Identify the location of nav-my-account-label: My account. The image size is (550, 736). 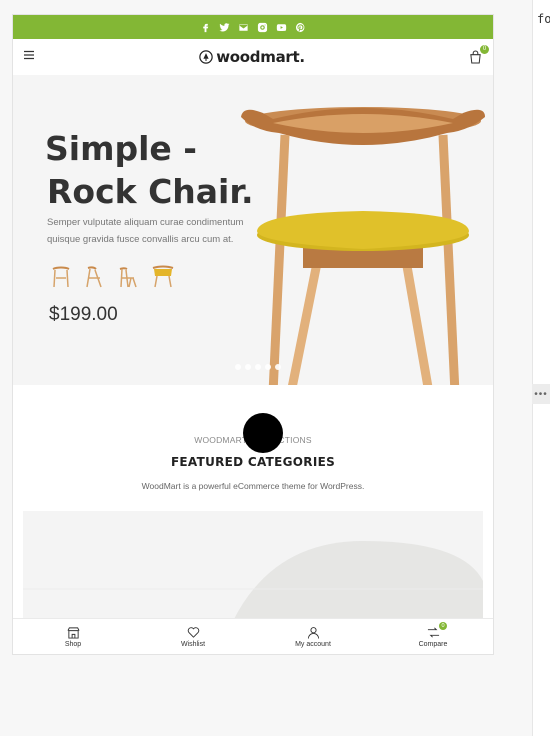
(313, 644).